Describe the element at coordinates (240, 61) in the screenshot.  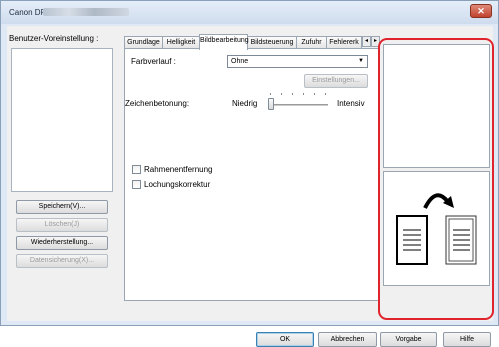
I see `farbverlauf-value: Ohne` at that location.